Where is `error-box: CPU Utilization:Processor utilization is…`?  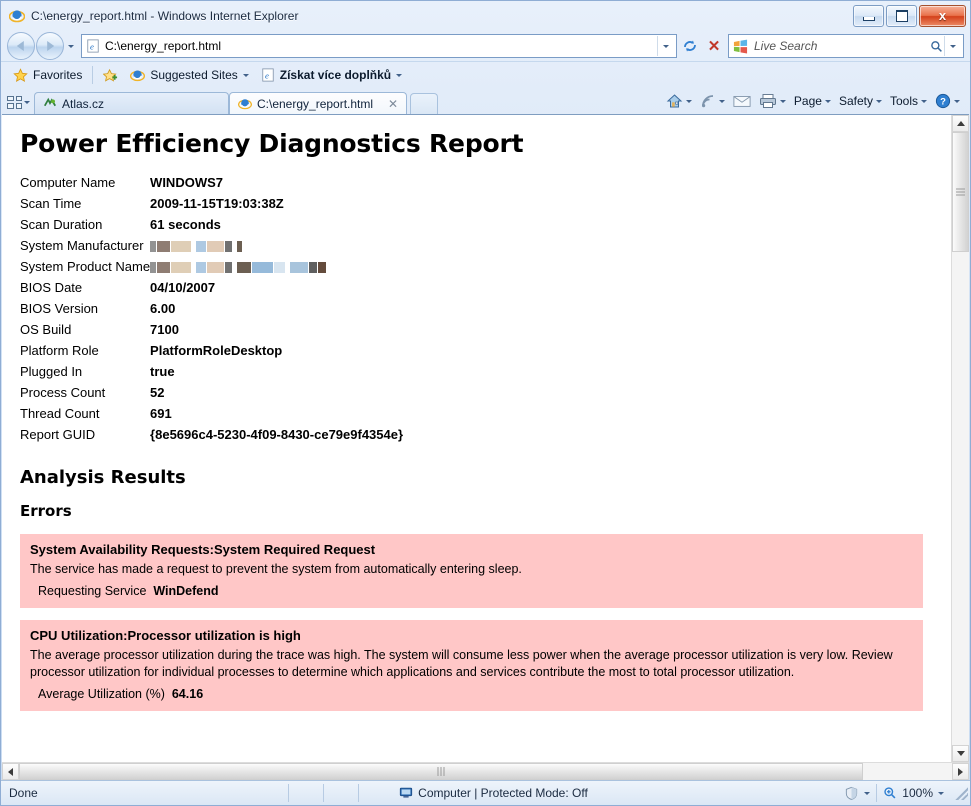
error-box: CPU Utilization:Processor utilization is… is located at coordinates (471, 665).